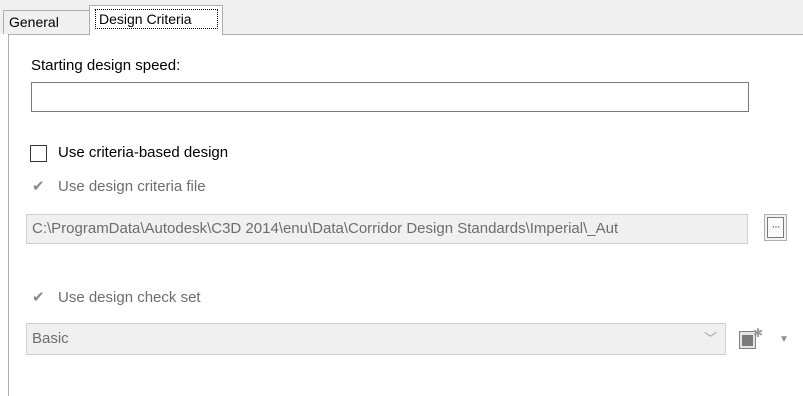  What do you see at coordinates (132, 186) in the screenshot?
I see `criteria-file-label: Use design criteria file` at bounding box center [132, 186].